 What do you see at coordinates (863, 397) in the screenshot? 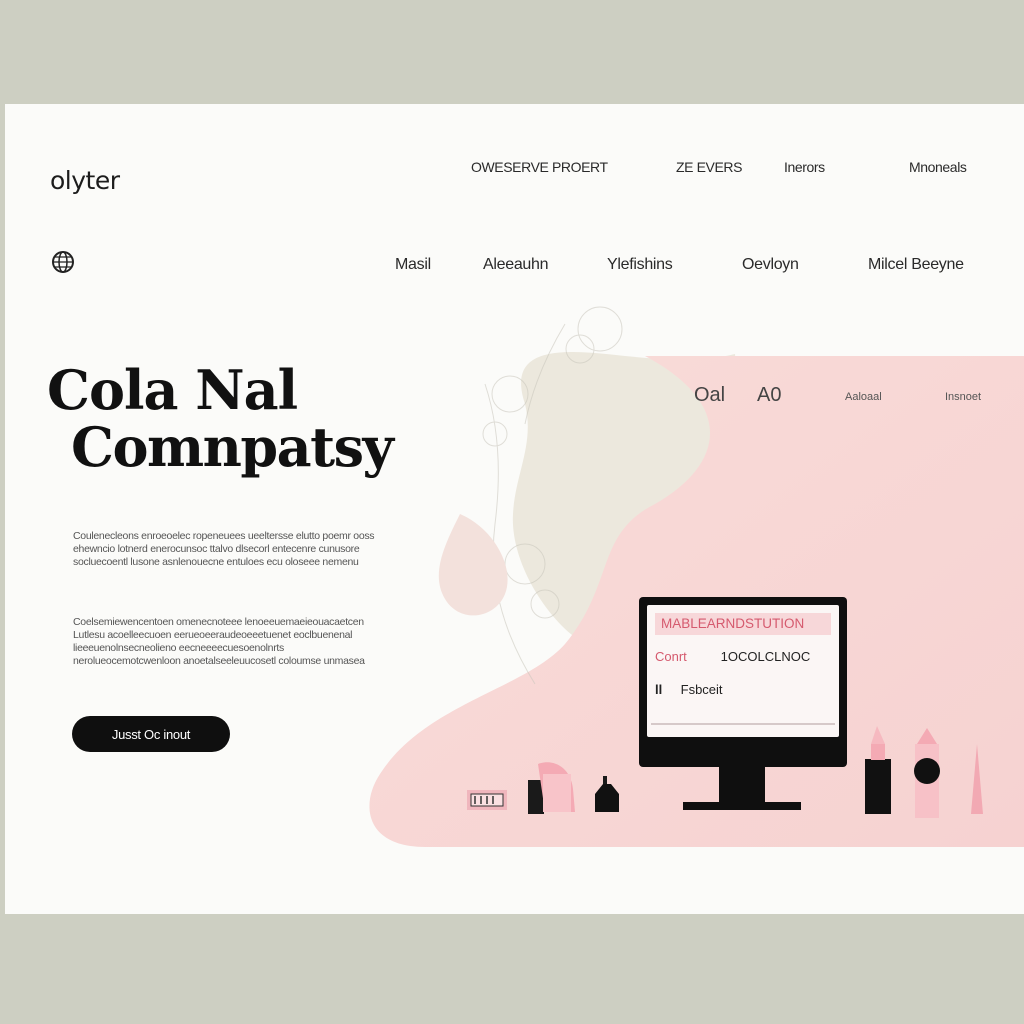
I see `panel-nav-item-3: Aaloaal` at bounding box center [863, 397].